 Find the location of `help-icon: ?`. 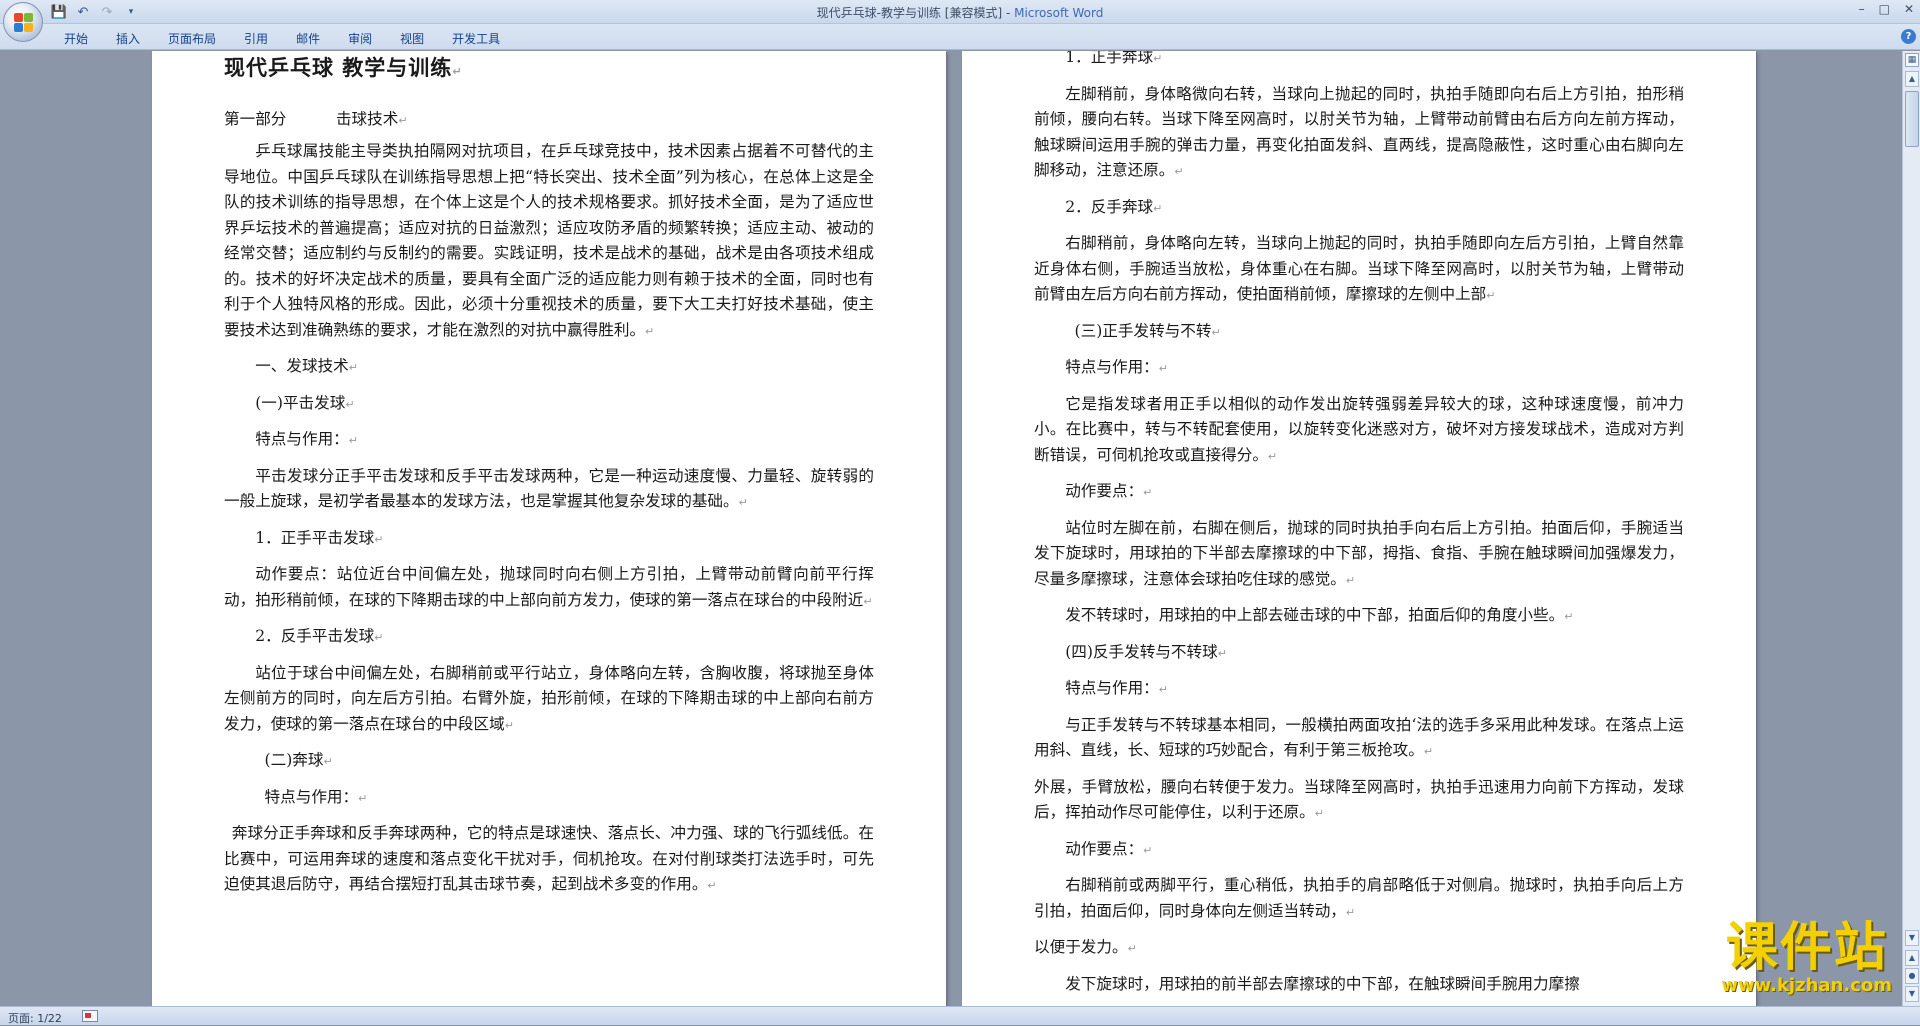

help-icon: ? is located at coordinates (1908, 36).